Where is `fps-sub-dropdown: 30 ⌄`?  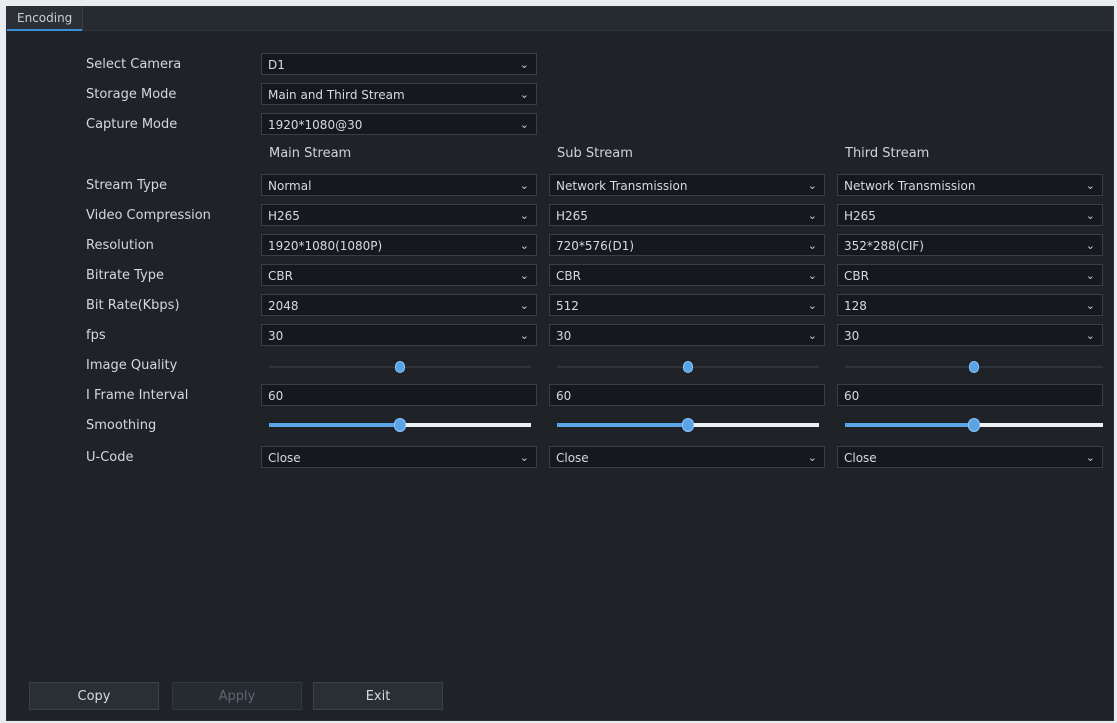 fps-sub-dropdown: 30 ⌄ is located at coordinates (687, 335).